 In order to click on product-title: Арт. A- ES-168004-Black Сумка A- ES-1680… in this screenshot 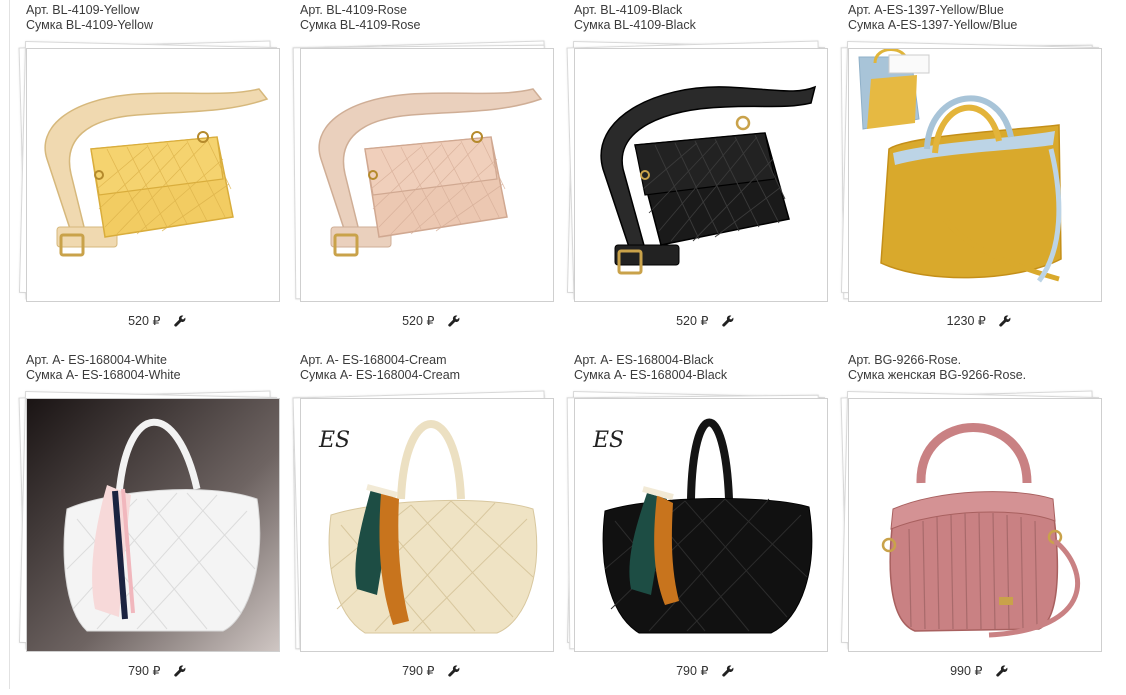, I will do `click(705, 368)`.